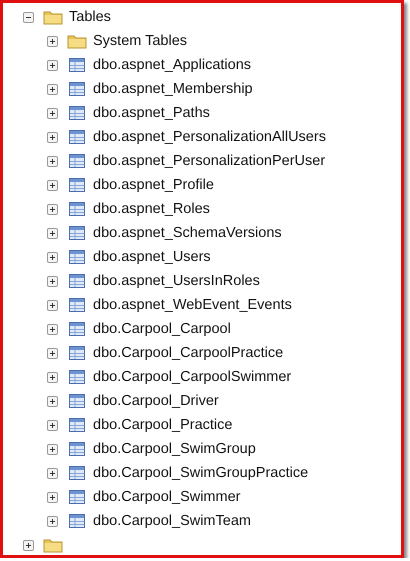 This screenshot has height=561, width=410. Describe the element at coordinates (151, 113) in the screenshot. I see `tree-item: dbo.aspnet_Paths` at that location.